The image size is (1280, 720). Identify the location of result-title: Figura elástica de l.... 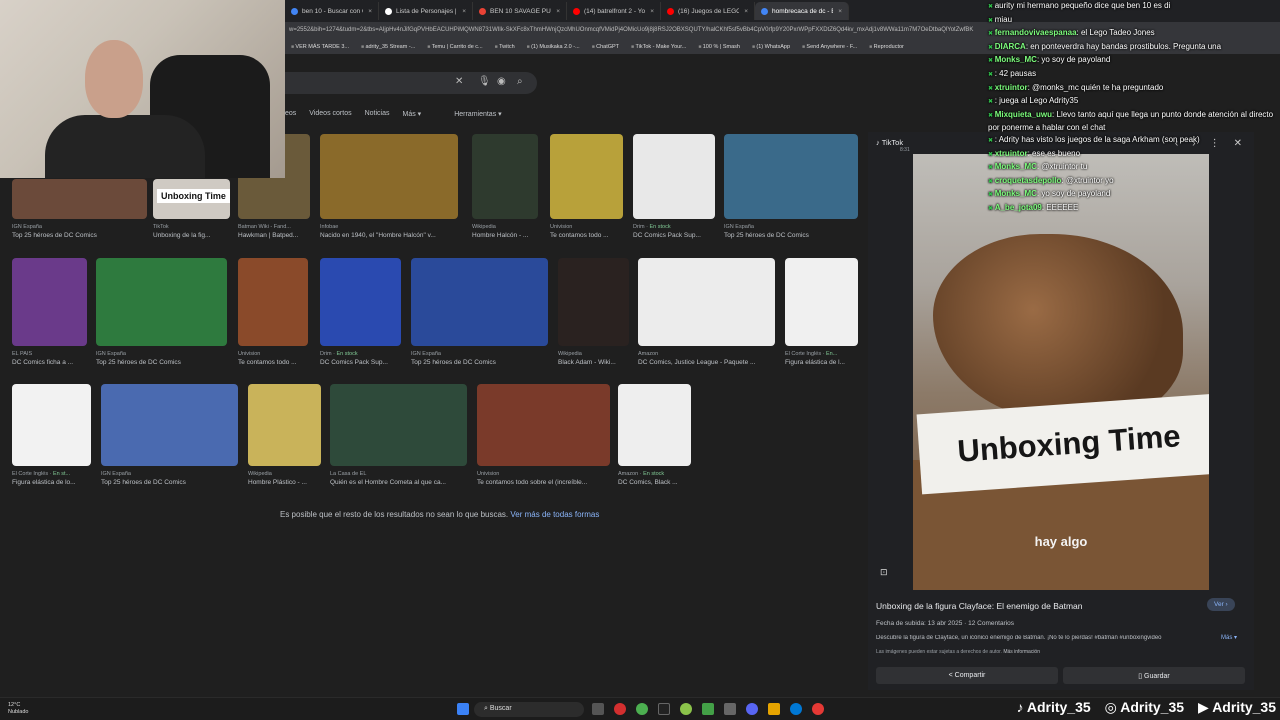
(821, 362).